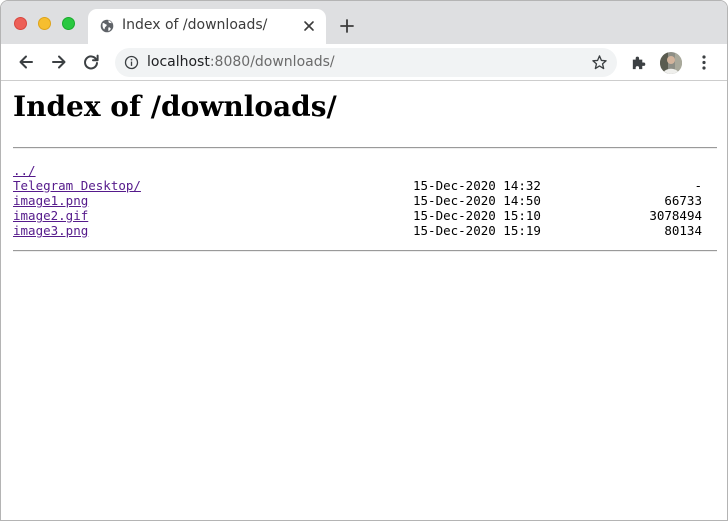 This screenshot has width=728, height=521. Describe the element at coordinates (704, 62) in the screenshot. I see `kebab-menu-icon` at that location.